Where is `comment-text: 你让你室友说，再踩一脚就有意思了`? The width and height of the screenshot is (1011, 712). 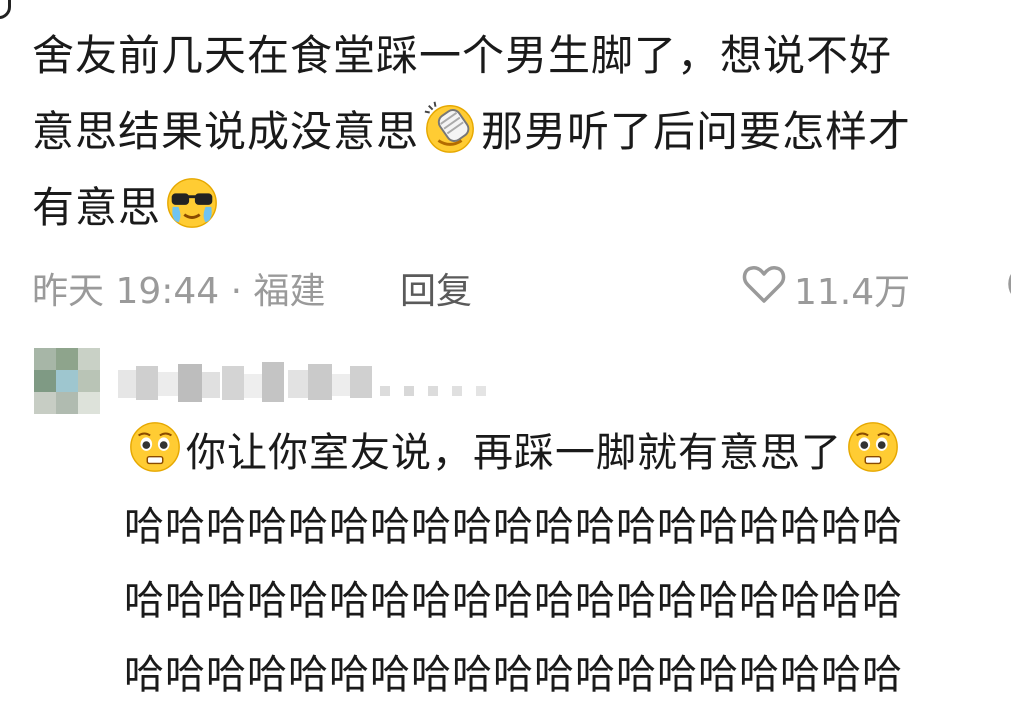 comment-text: 你让你室友说，再踩一脚就有意思了 is located at coordinates (514, 453).